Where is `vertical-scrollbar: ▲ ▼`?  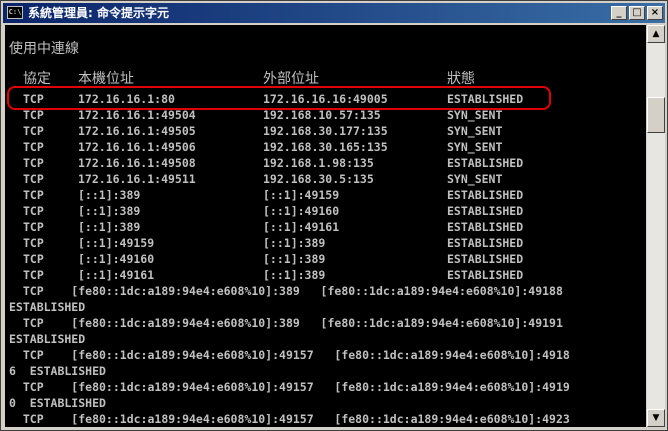
vertical-scrollbar: ▲ ▼ is located at coordinates (656, 226).